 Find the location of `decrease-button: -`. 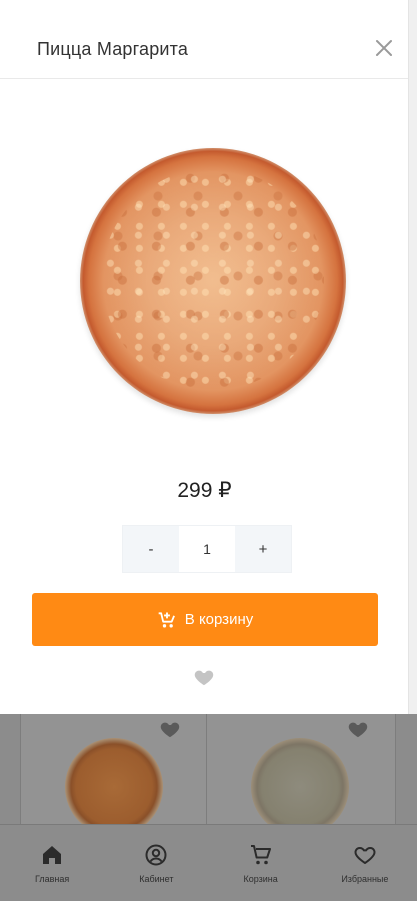

decrease-button: - is located at coordinates (151, 549).